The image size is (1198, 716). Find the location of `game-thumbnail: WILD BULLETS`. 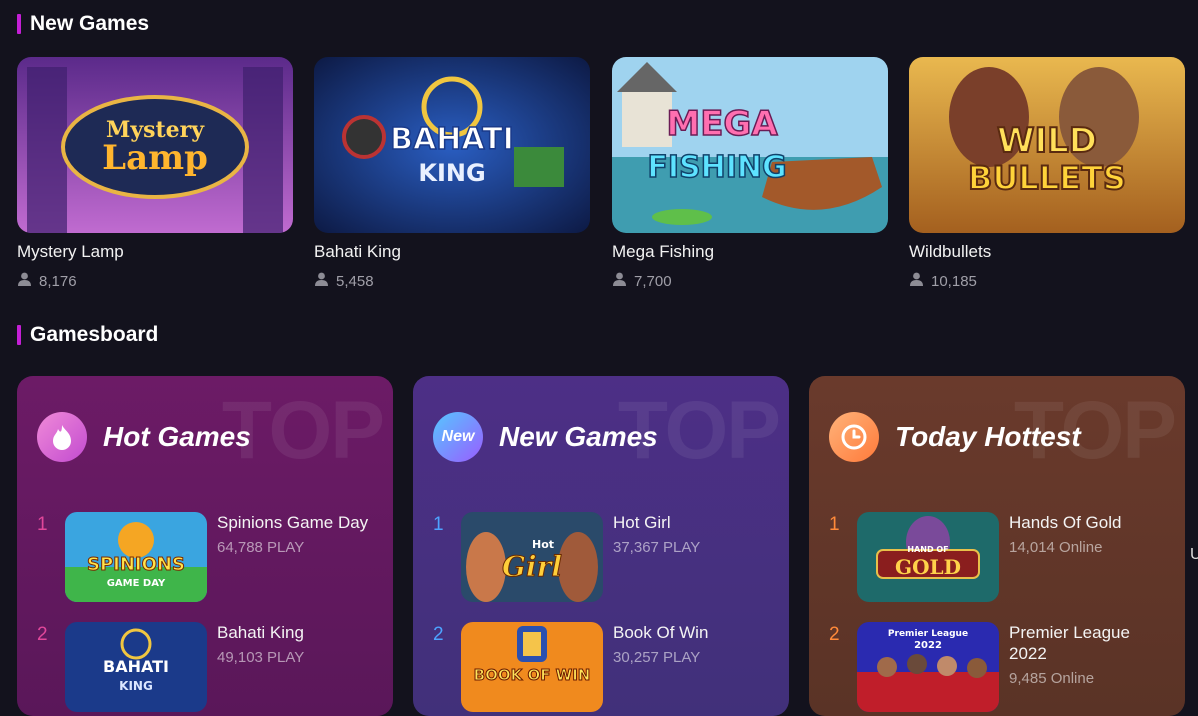

game-thumbnail: WILD BULLETS is located at coordinates (1047, 145).